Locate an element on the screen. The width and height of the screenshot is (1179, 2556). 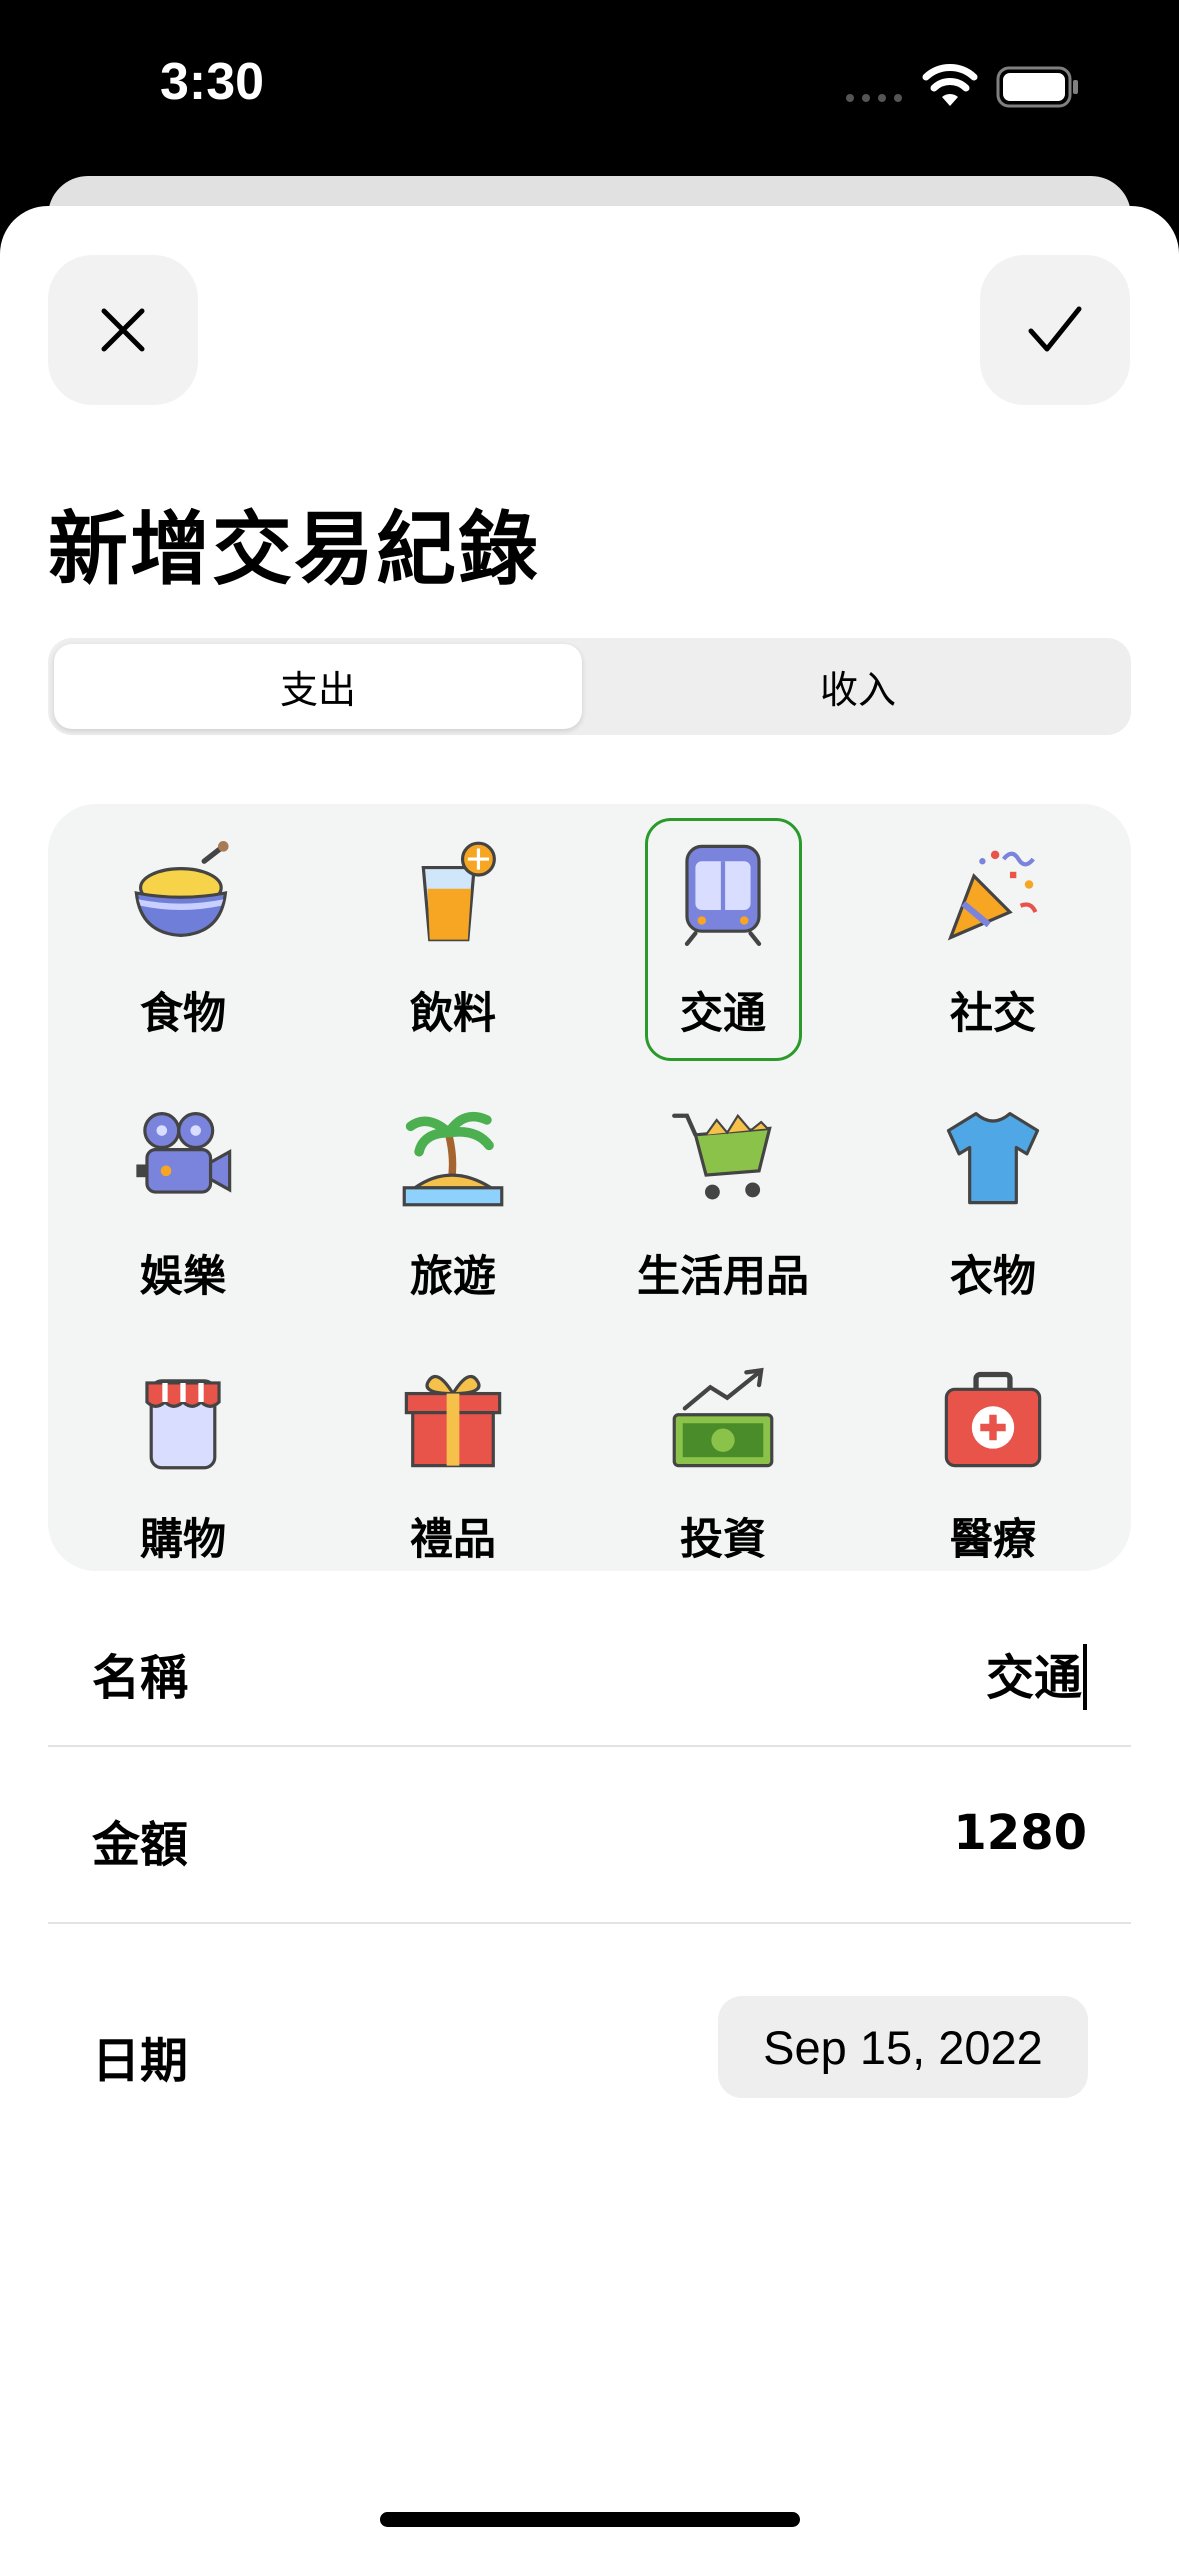
tshirt-icon is located at coordinates (993, 1158).